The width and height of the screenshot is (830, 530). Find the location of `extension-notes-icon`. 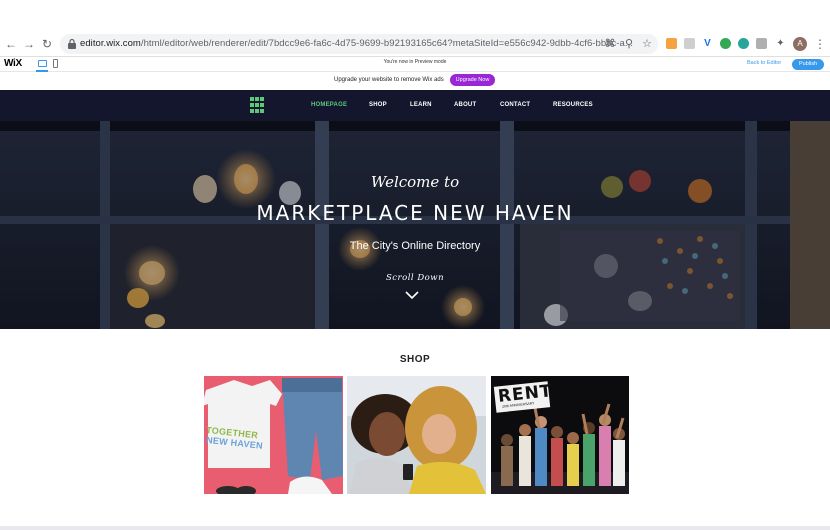

extension-notes-icon is located at coordinates (671, 43).